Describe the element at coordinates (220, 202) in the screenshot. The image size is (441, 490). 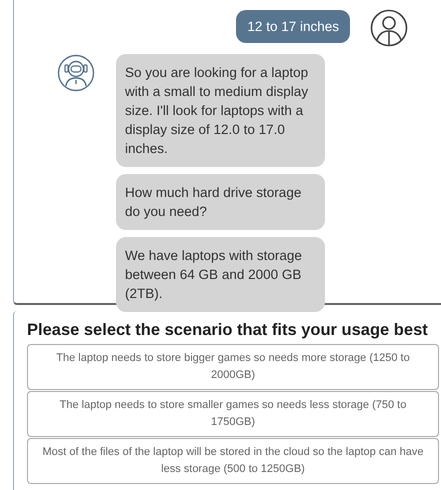
I see `bot-message: How much hard drive storage do you need?` at that location.